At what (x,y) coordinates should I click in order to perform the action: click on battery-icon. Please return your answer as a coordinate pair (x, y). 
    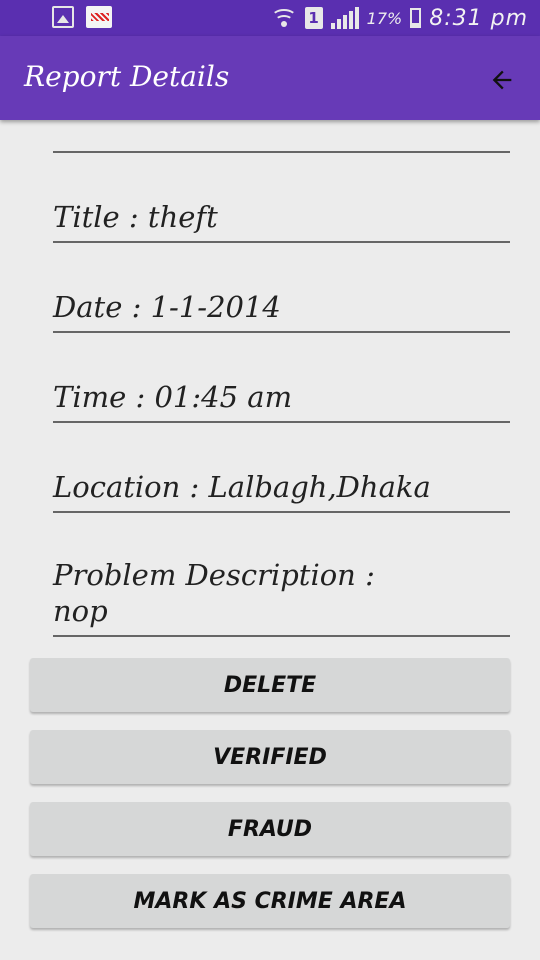
    Looking at the image, I should click on (416, 18).